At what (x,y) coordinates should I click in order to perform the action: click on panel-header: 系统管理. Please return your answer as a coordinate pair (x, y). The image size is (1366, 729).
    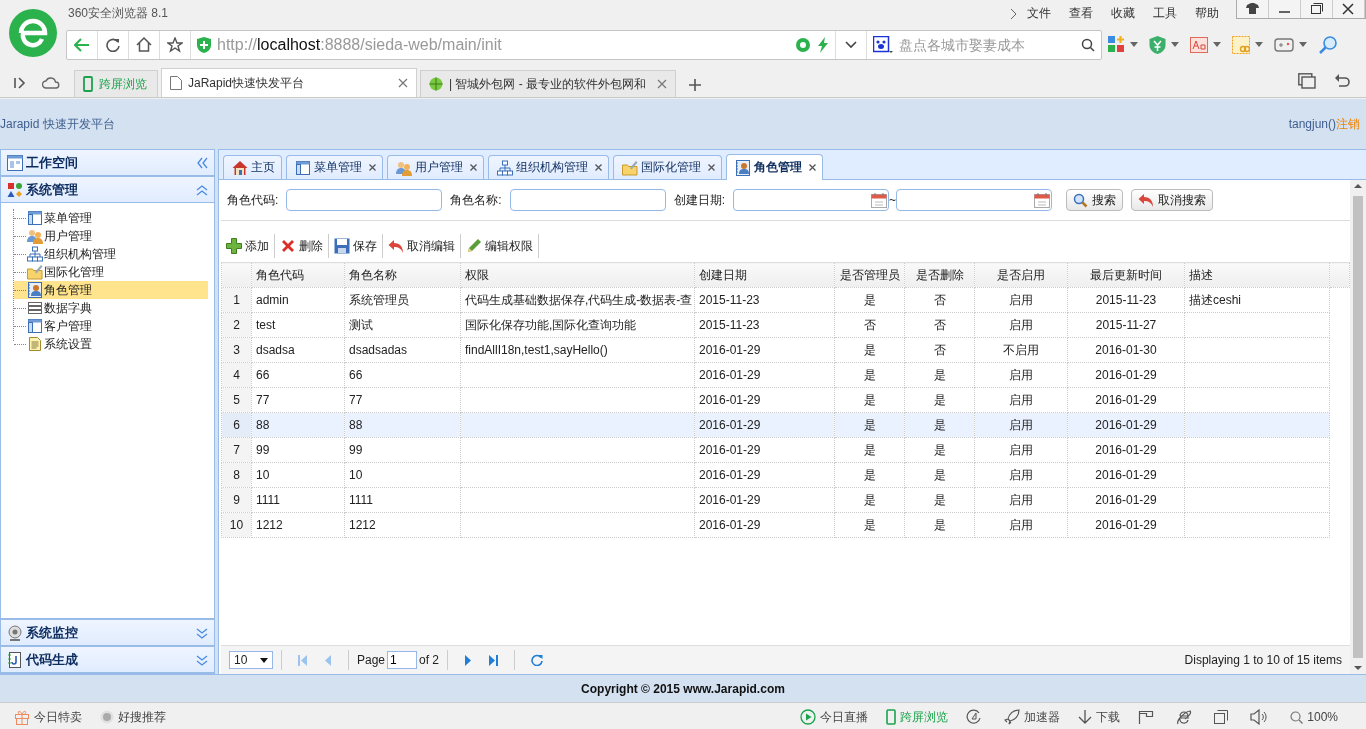
    Looking at the image, I should click on (107, 189).